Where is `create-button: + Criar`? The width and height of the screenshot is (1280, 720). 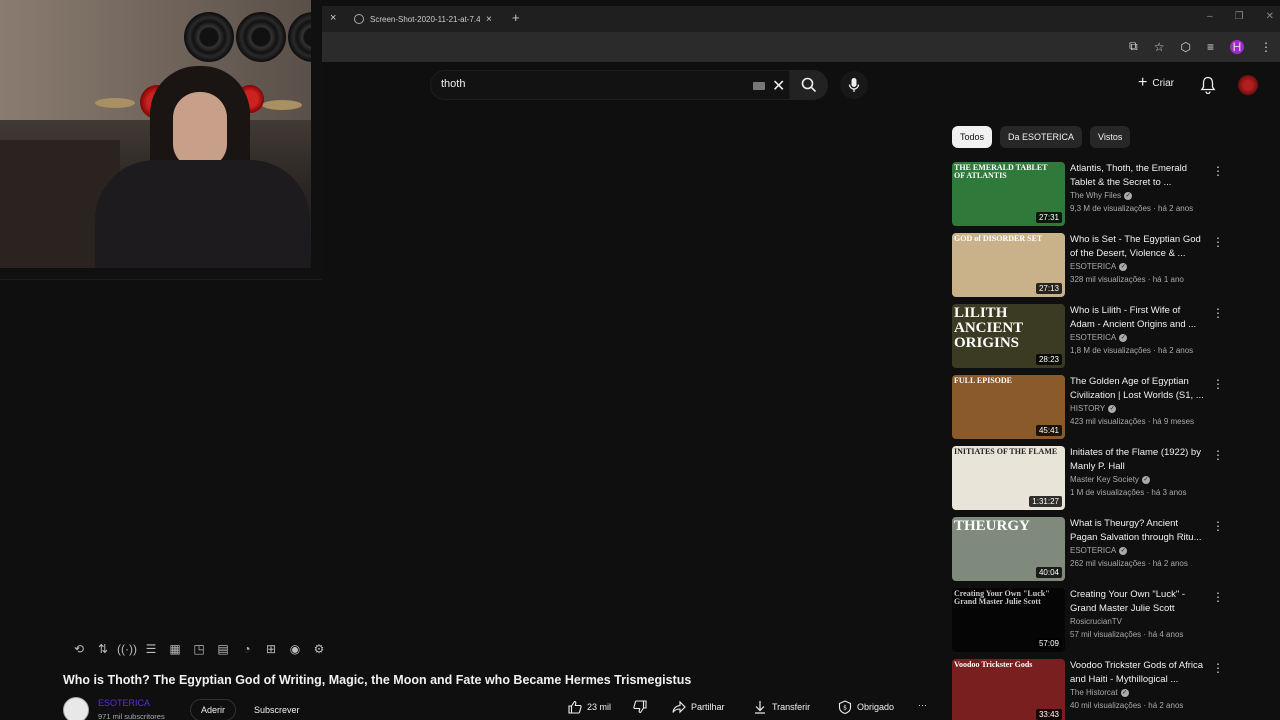 create-button: + Criar is located at coordinates (1156, 83).